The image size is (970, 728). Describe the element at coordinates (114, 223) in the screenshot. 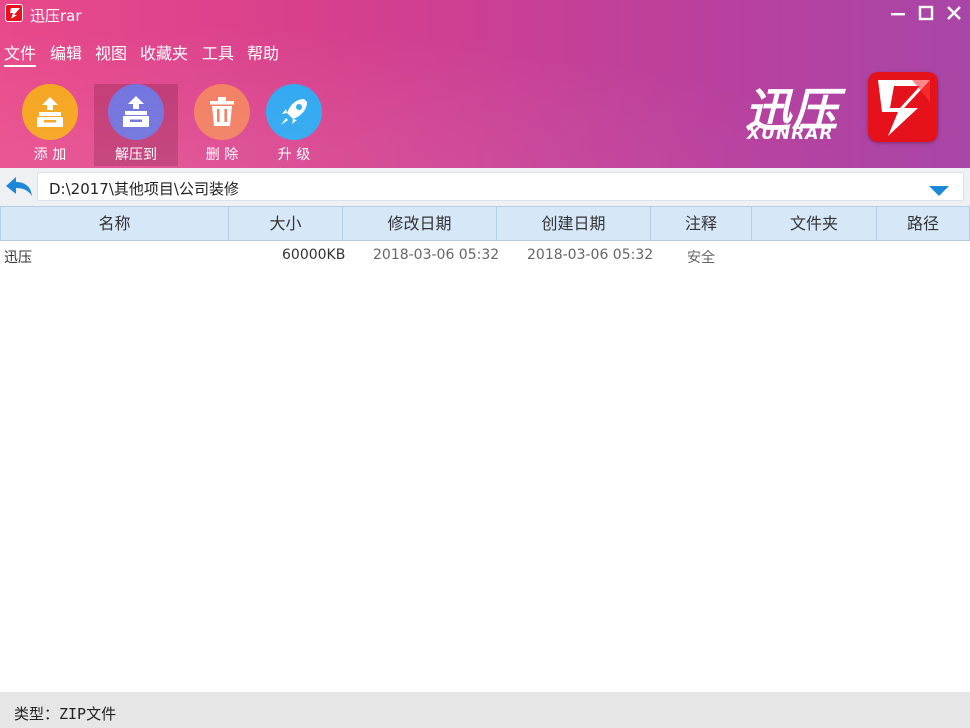

I see `column-name: 名称` at that location.